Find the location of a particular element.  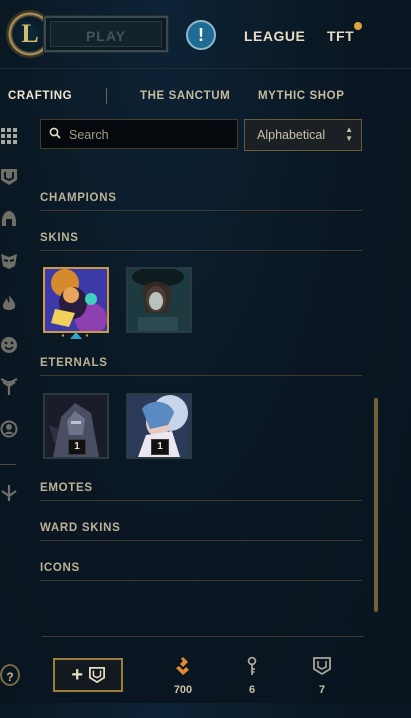

section-champions: CHAMPIONS is located at coordinates (201, 202).